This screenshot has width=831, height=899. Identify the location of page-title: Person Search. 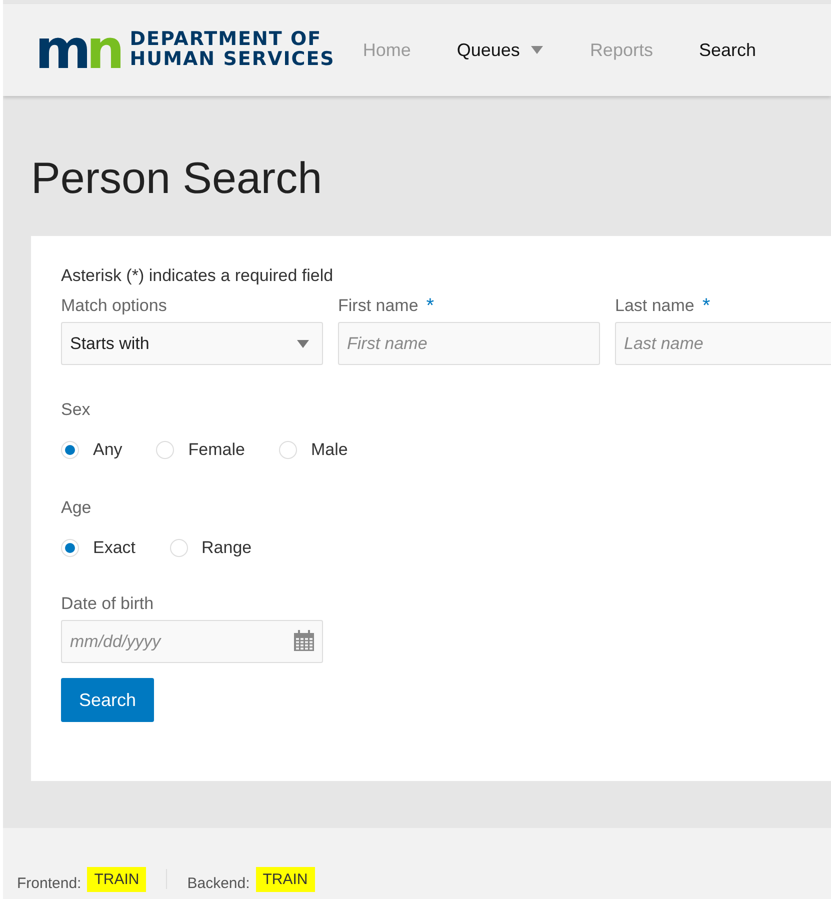
(177, 179).